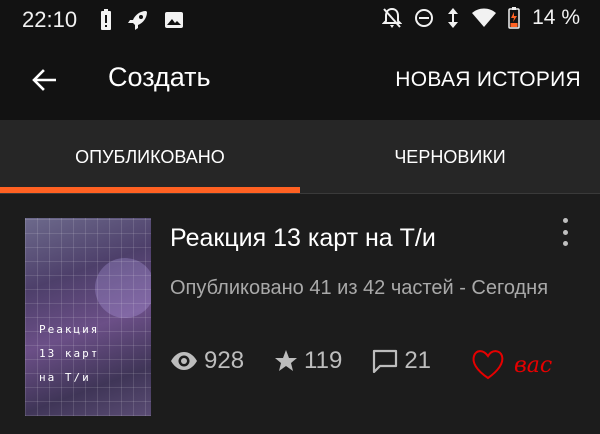  What do you see at coordinates (401, 361) in the screenshot?
I see `comments-stat: 21` at bounding box center [401, 361].